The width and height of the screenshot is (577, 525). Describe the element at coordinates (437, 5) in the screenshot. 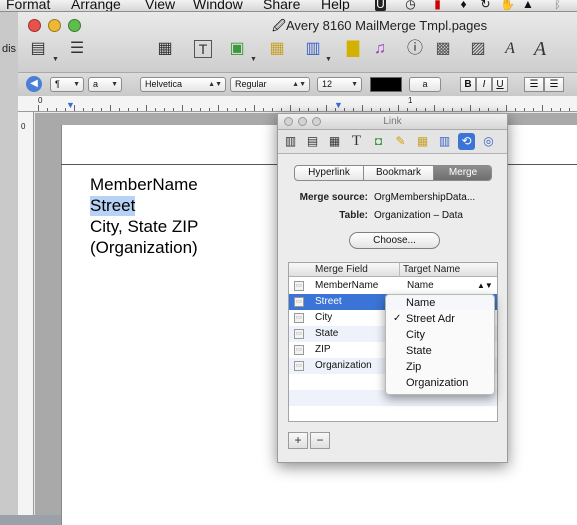

I see `status-red-icon: ▮` at that location.